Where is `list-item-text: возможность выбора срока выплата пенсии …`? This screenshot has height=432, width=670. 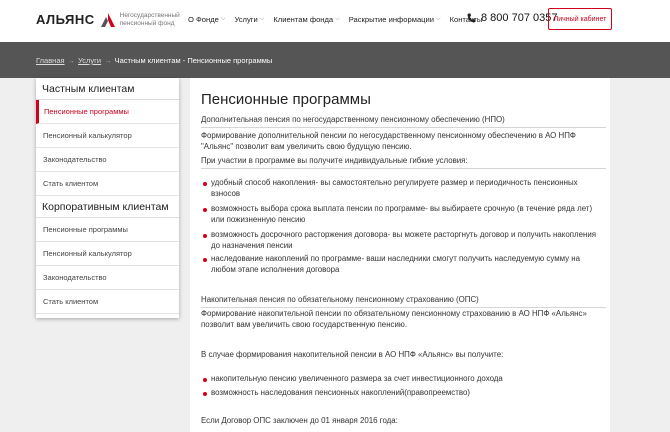
list-item-text: возможность выбора срока выплата пенсии … is located at coordinates (402, 214).